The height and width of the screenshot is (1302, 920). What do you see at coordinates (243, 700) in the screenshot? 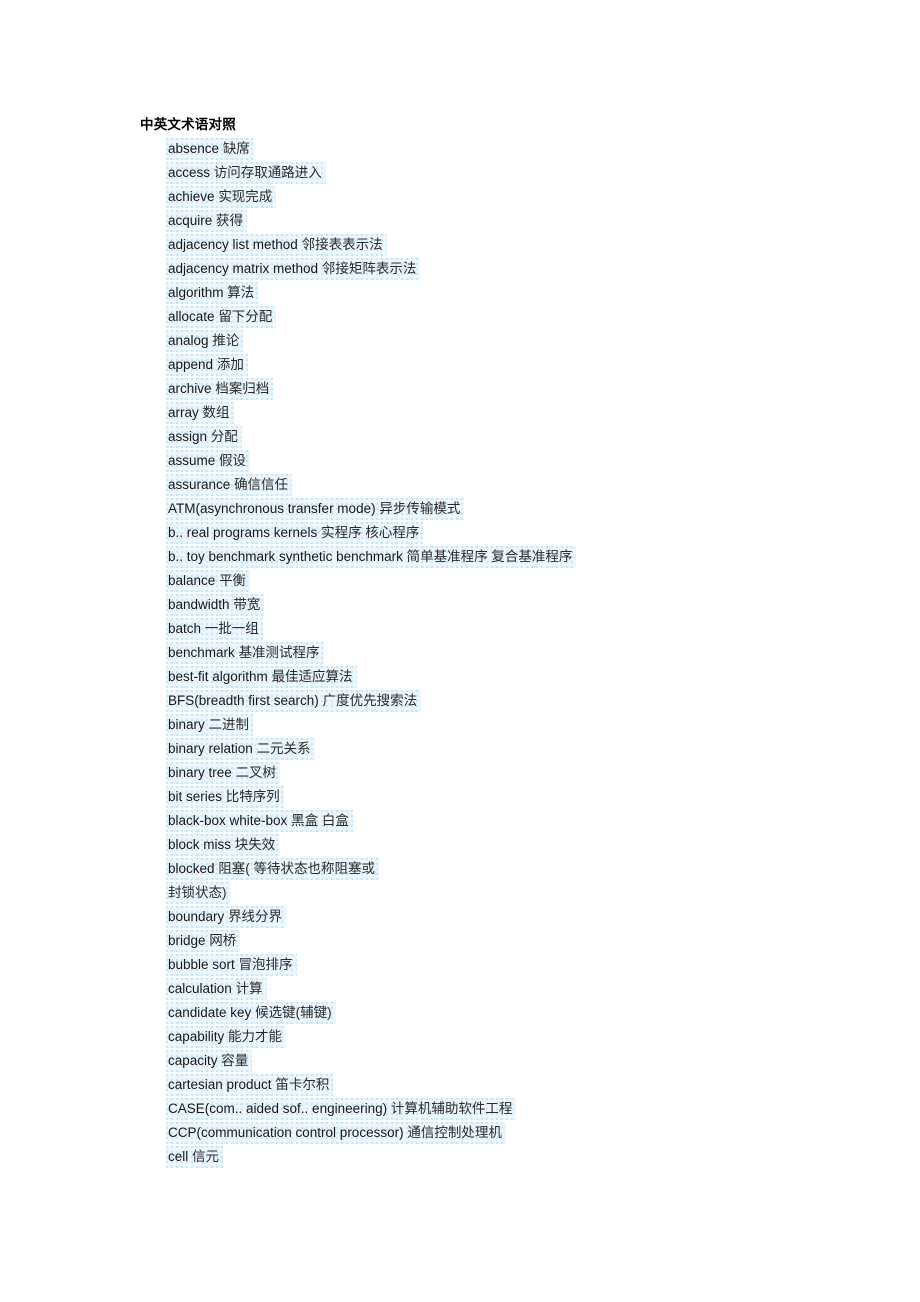
I see `glossary-term-en: BFS(breadth first search)` at bounding box center [243, 700].